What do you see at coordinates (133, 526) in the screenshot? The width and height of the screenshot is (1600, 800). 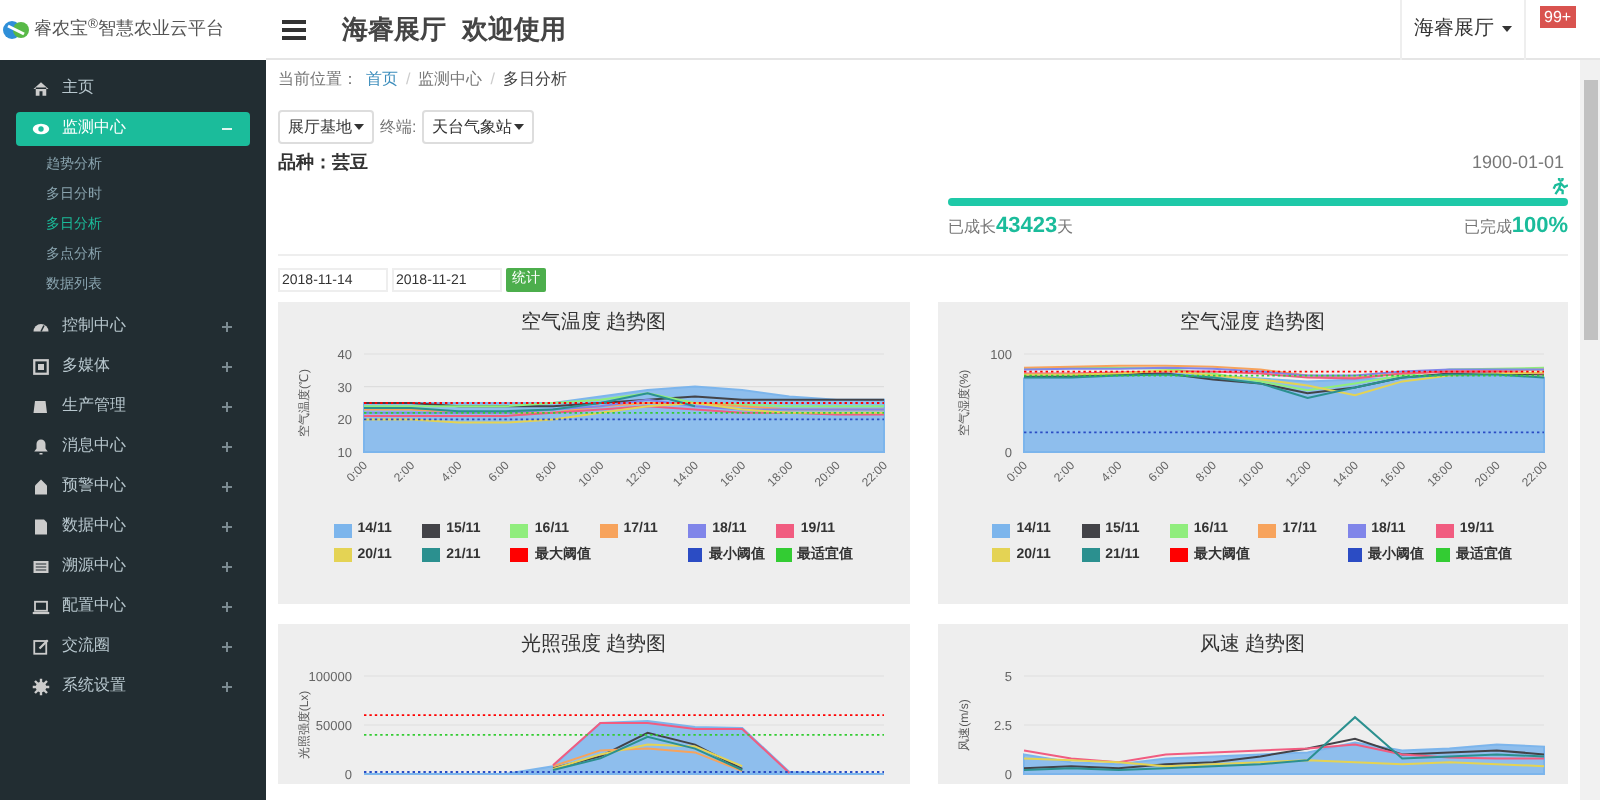 I see `sidebar-item: 数据中心` at bounding box center [133, 526].